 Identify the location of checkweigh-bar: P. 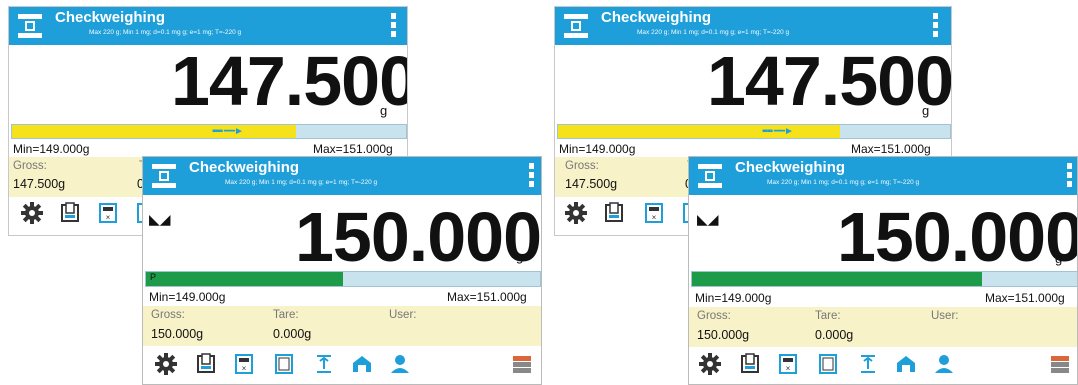
(343, 279).